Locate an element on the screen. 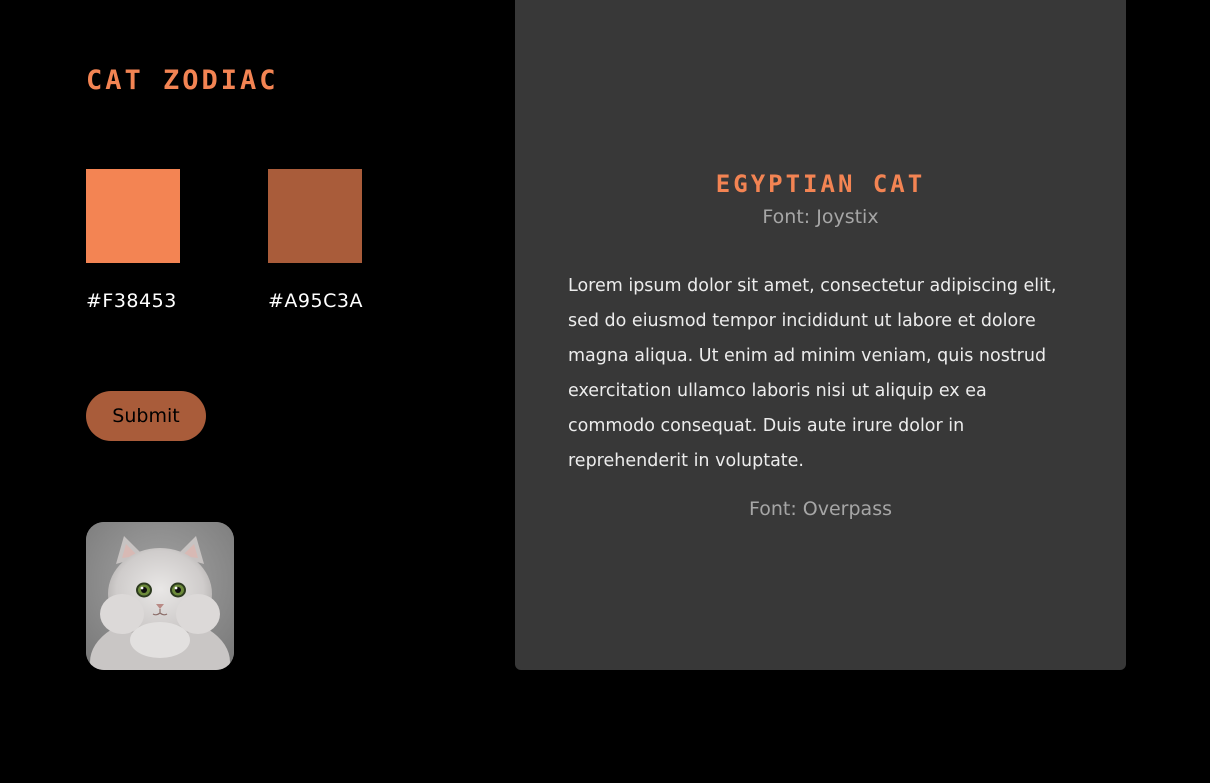 This screenshot has height=783, width=1210. title-font-label: Font: Joystix is located at coordinates (820, 217).